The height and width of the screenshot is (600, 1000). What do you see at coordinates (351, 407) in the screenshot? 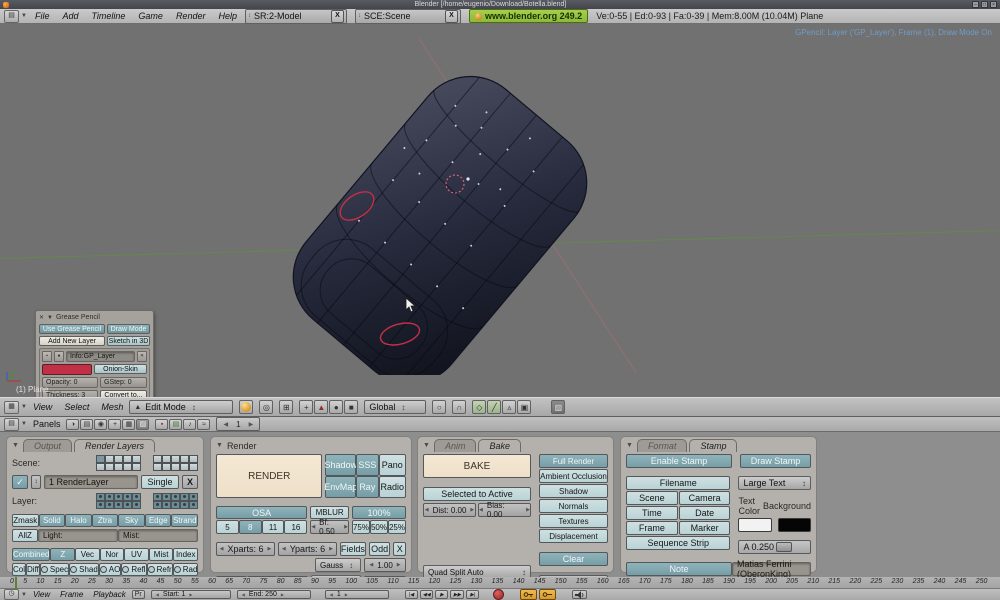
I see `scale-manipulator-icon: ■` at bounding box center [351, 407].